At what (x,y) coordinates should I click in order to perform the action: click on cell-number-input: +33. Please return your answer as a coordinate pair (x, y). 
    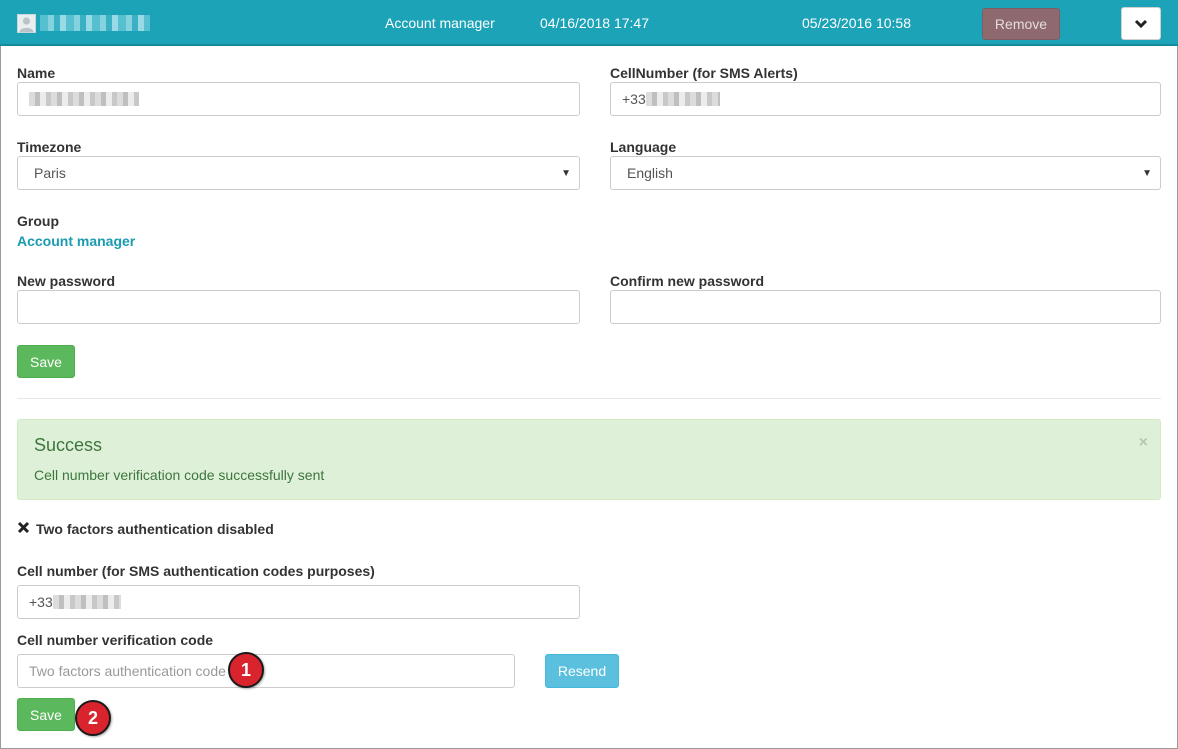
    Looking at the image, I should click on (885, 99).